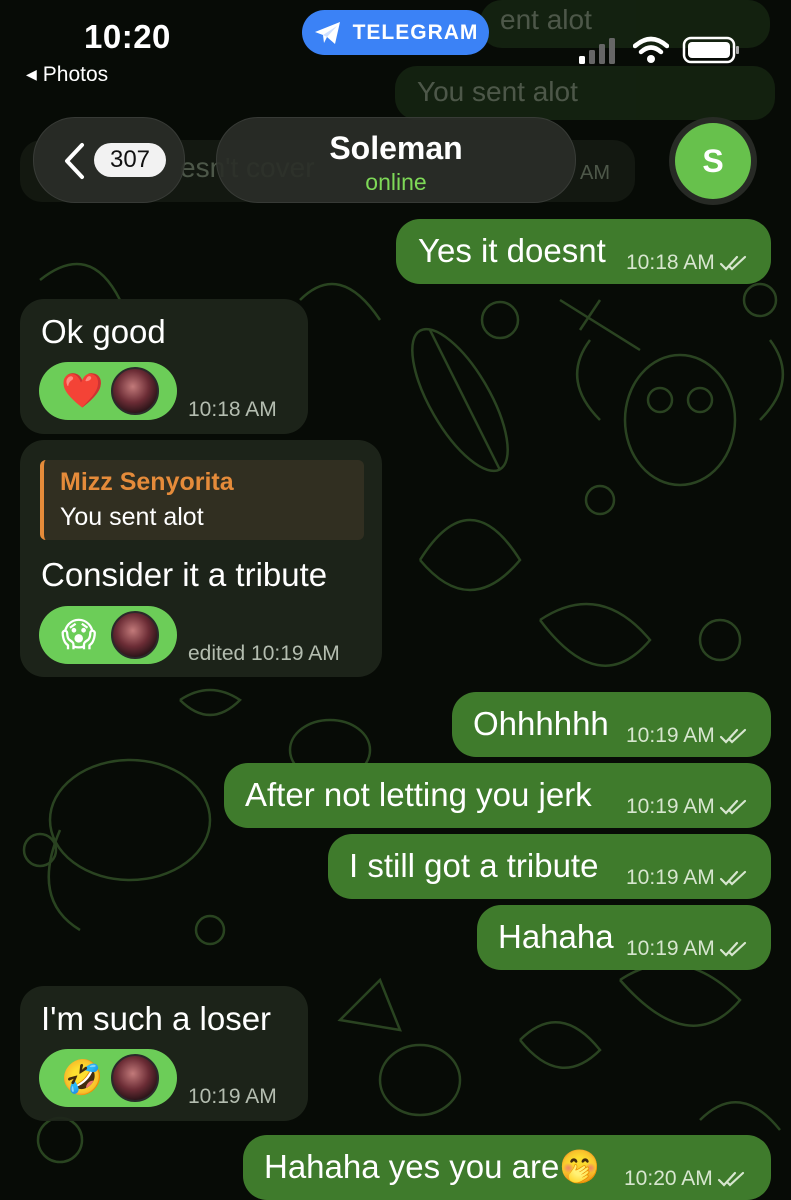  What do you see at coordinates (82, 391) in the screenshot?
I see `heart-reaction-icon: ❤️` at bounding box center [82, 391].